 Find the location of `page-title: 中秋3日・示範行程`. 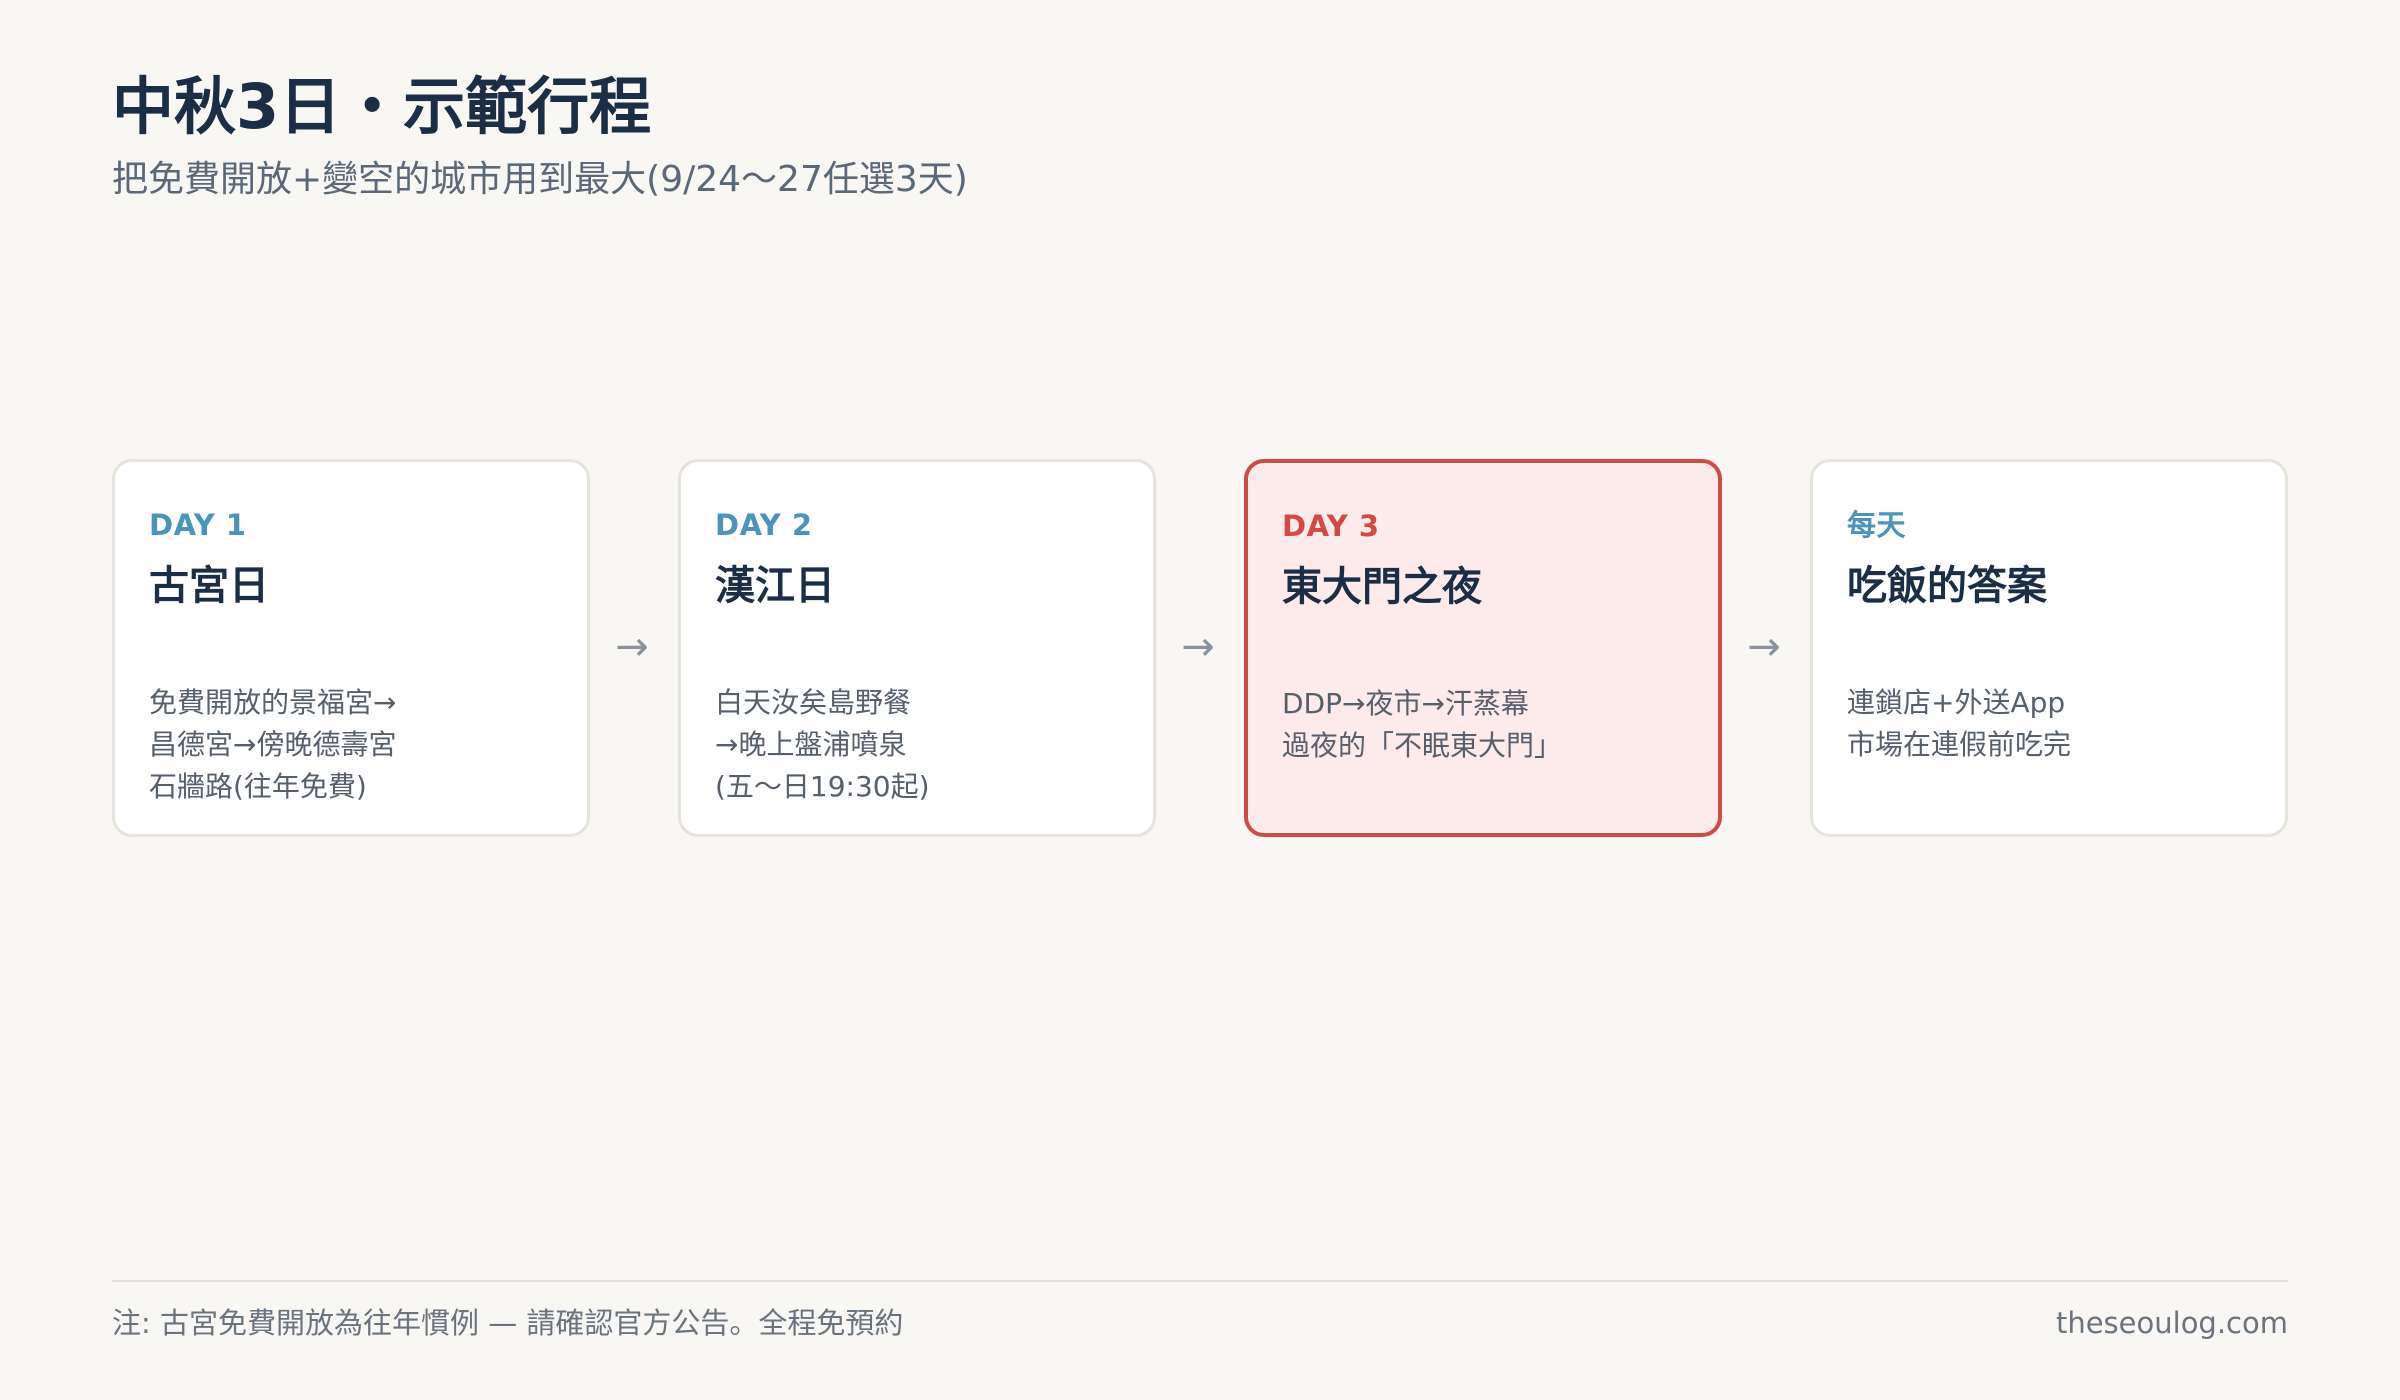

page-title: 中秋3日・示範行程 is located at coordinates (382, 106).